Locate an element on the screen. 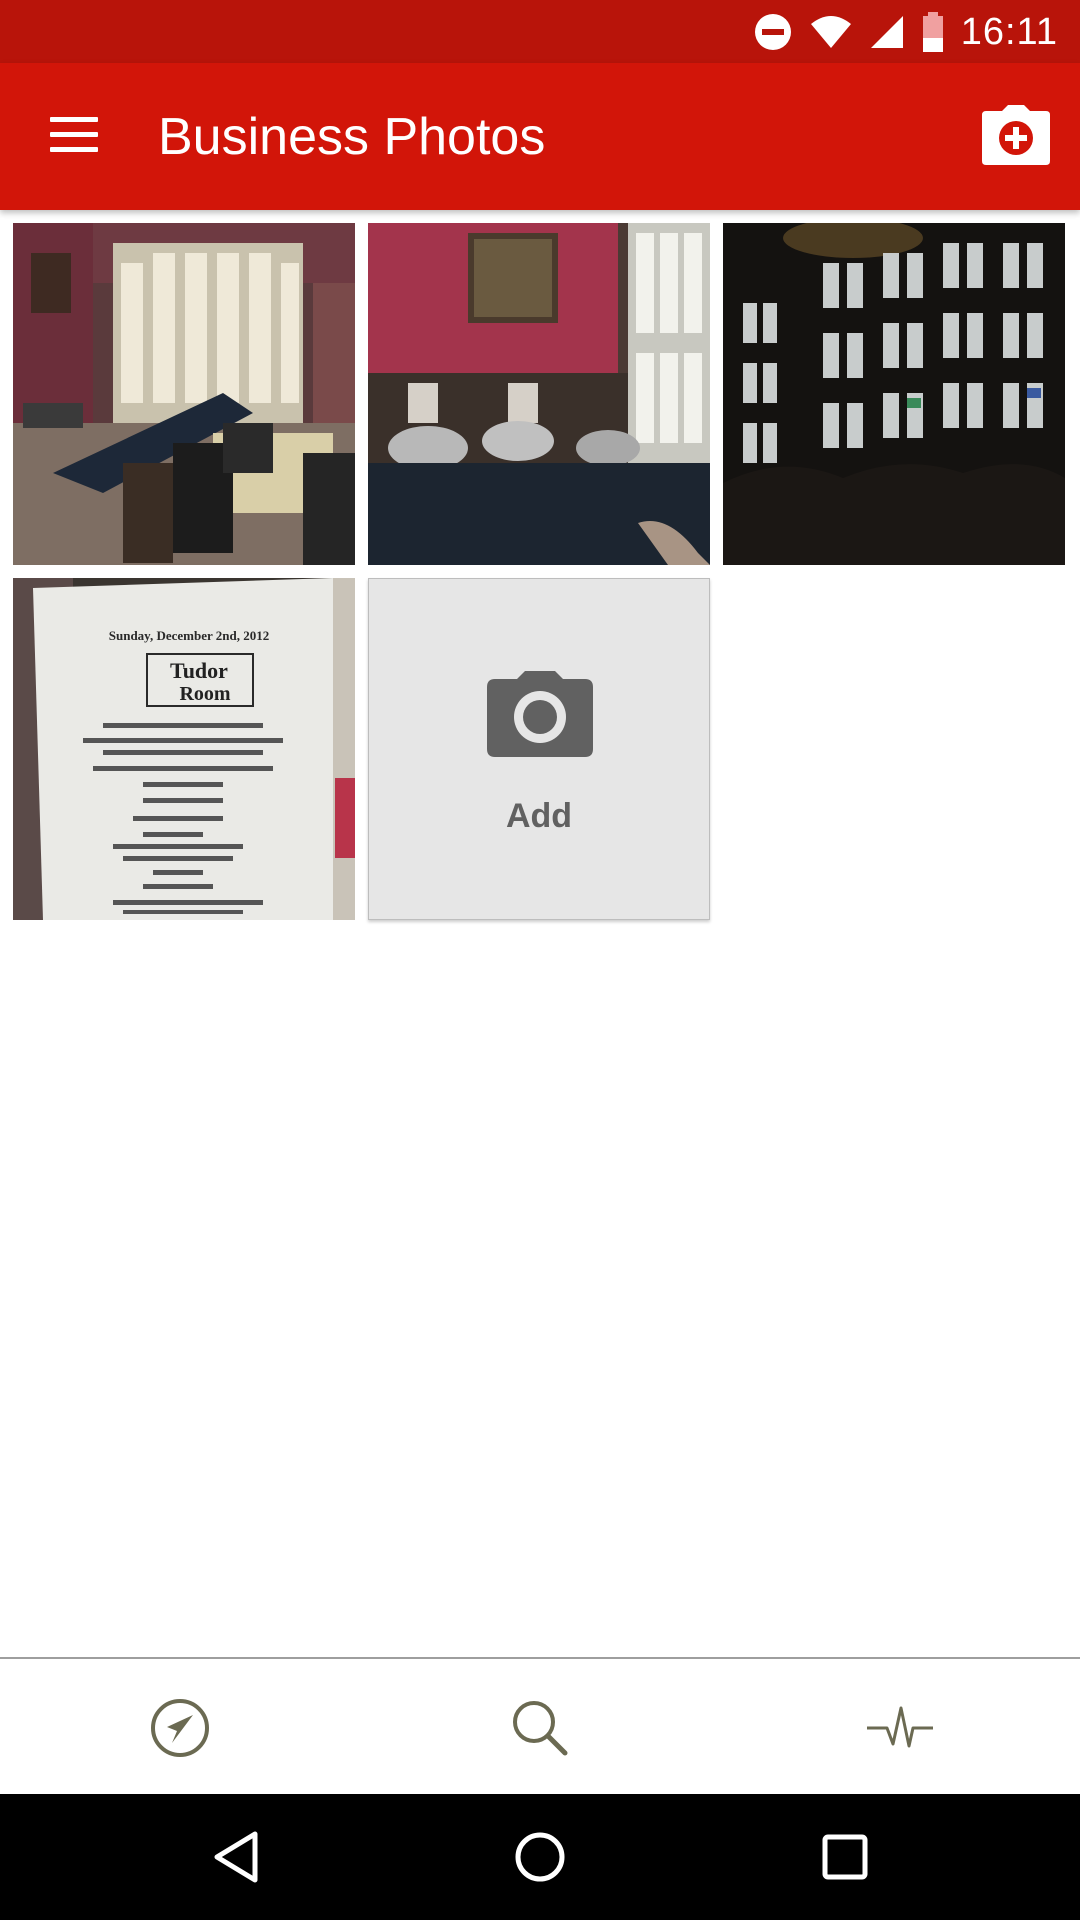 Image resolution: width=1080 pixels, height=1920 pixels. page-title: Business Photos is located at coordinates (352, 137).